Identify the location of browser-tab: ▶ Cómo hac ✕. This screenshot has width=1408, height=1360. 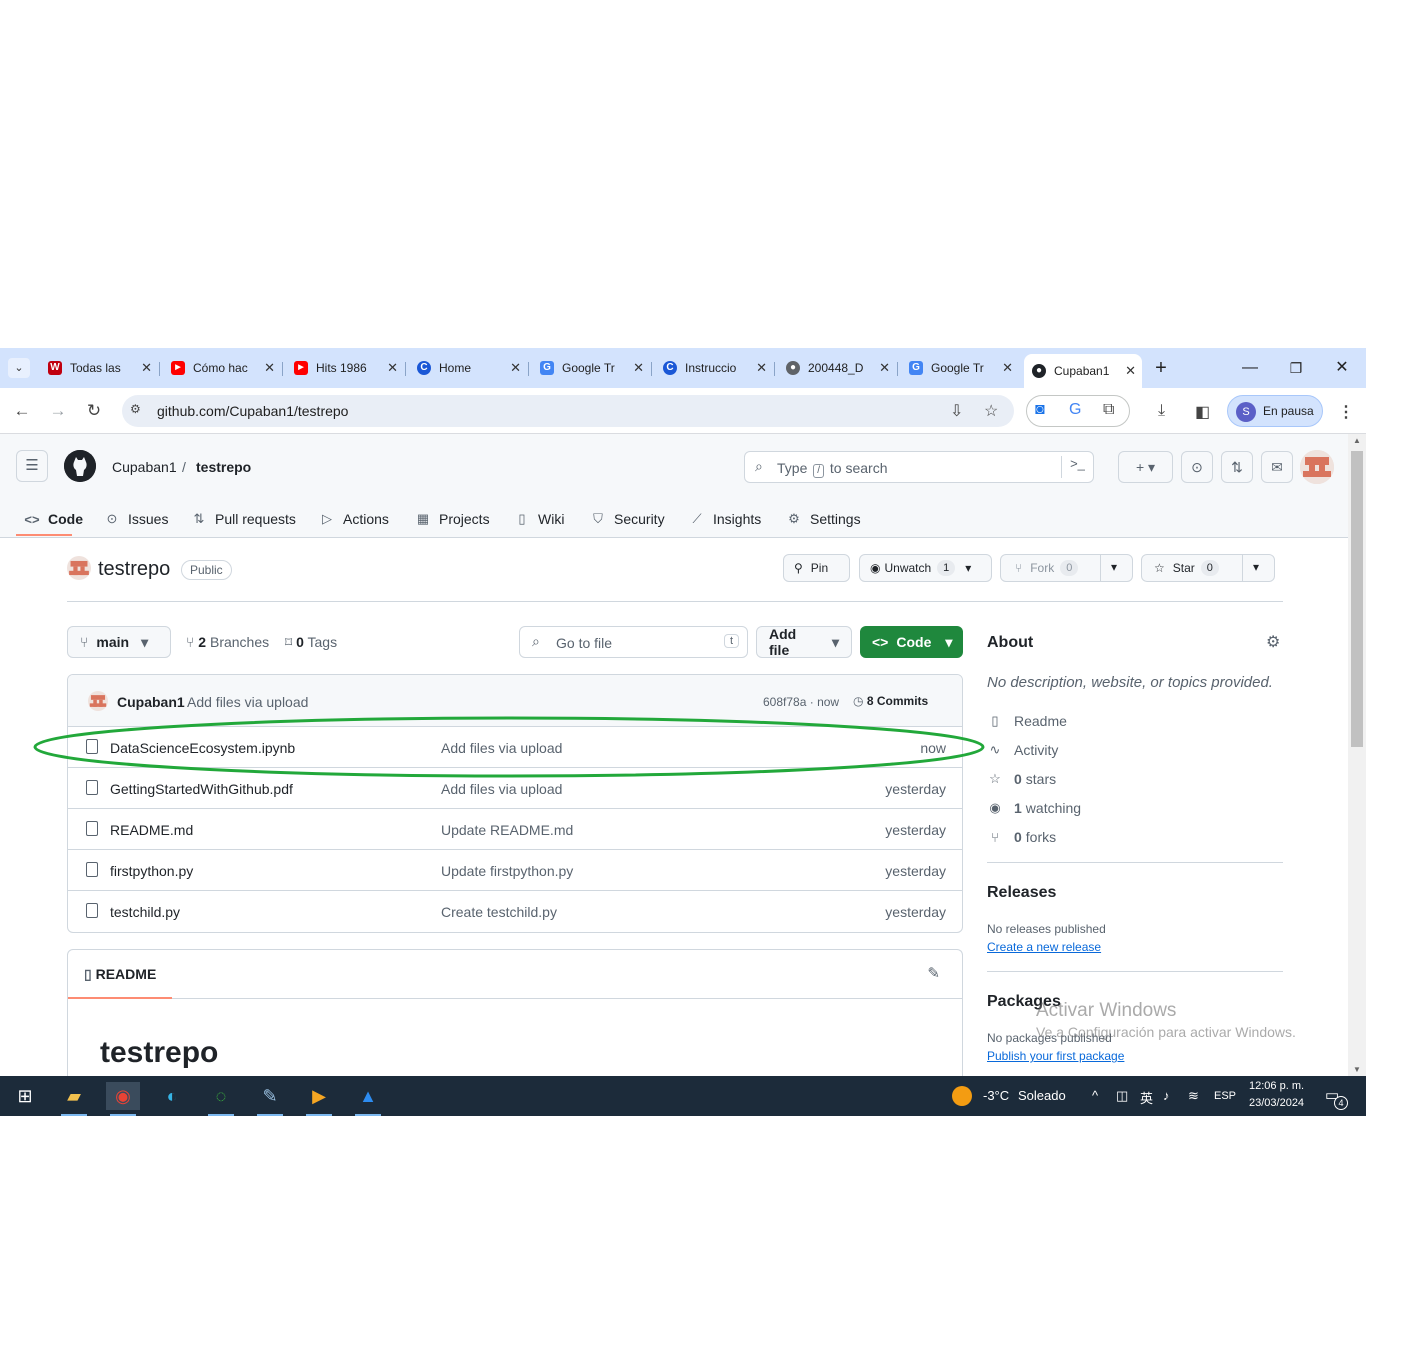
(222, 368).